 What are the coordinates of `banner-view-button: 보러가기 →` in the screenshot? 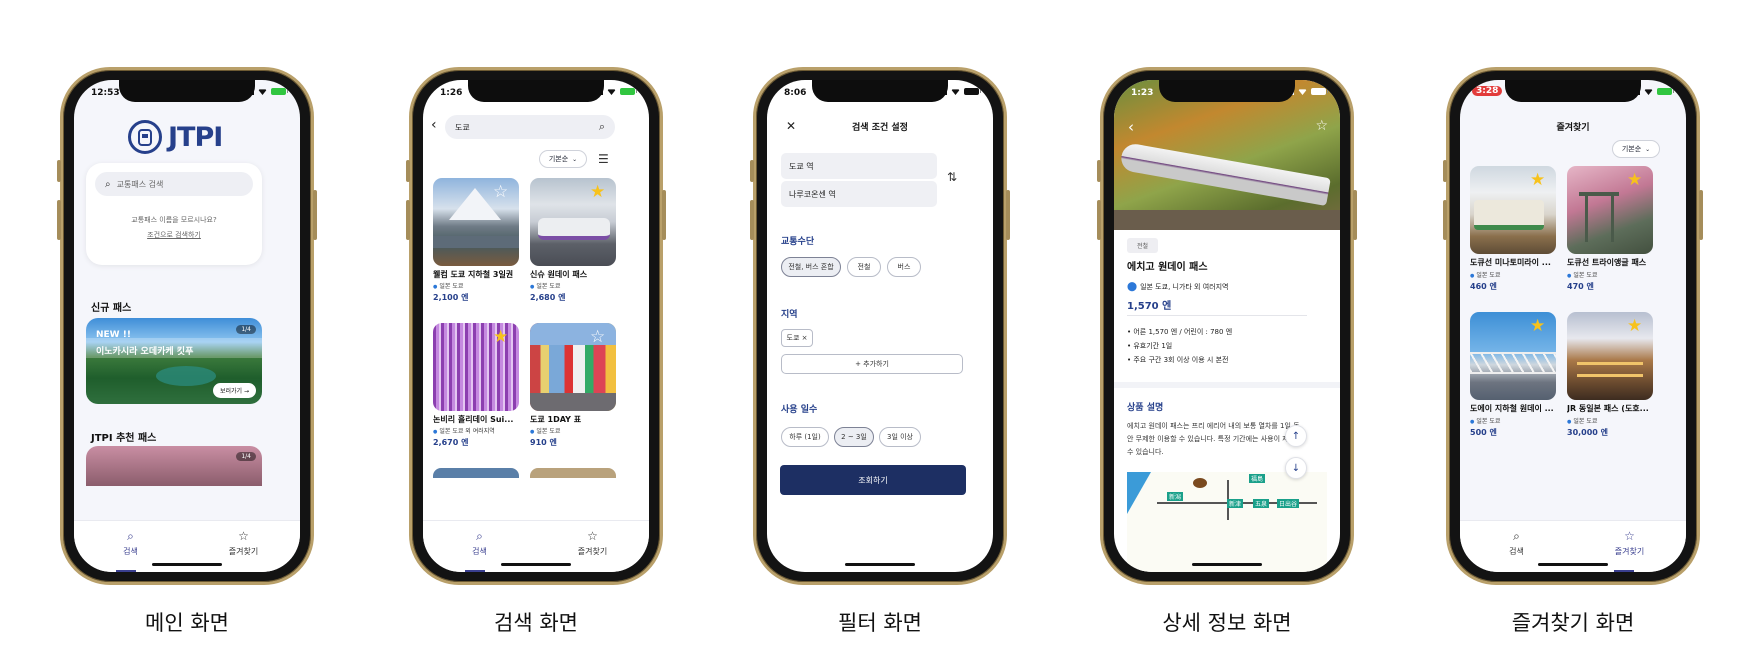 It's located at (234, 390).